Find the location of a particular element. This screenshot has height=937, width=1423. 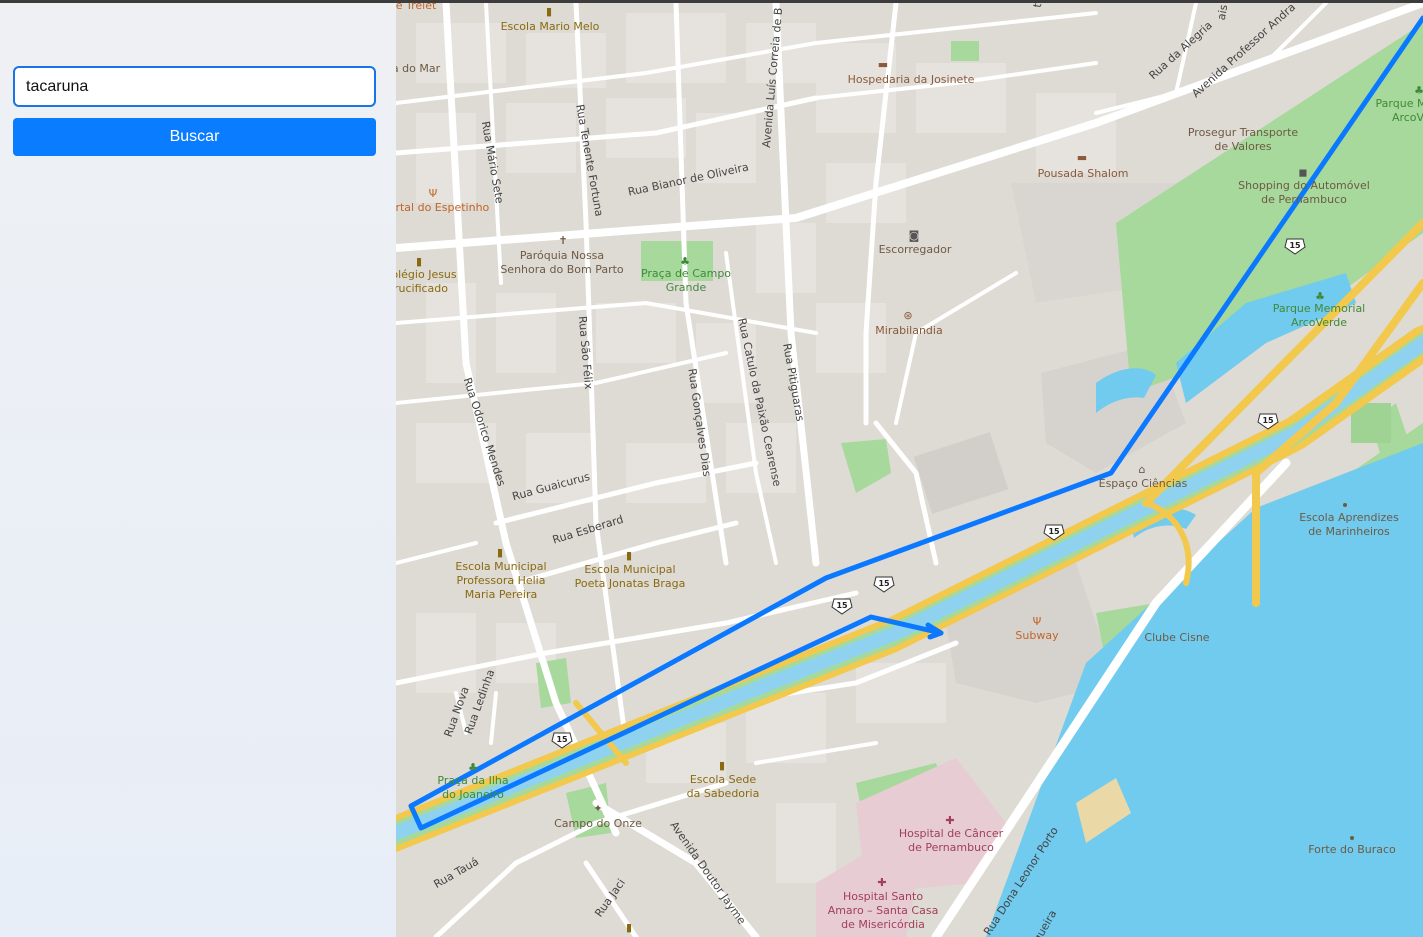

poi-label: Praça da Ilha is located at coordinates (472, 780).